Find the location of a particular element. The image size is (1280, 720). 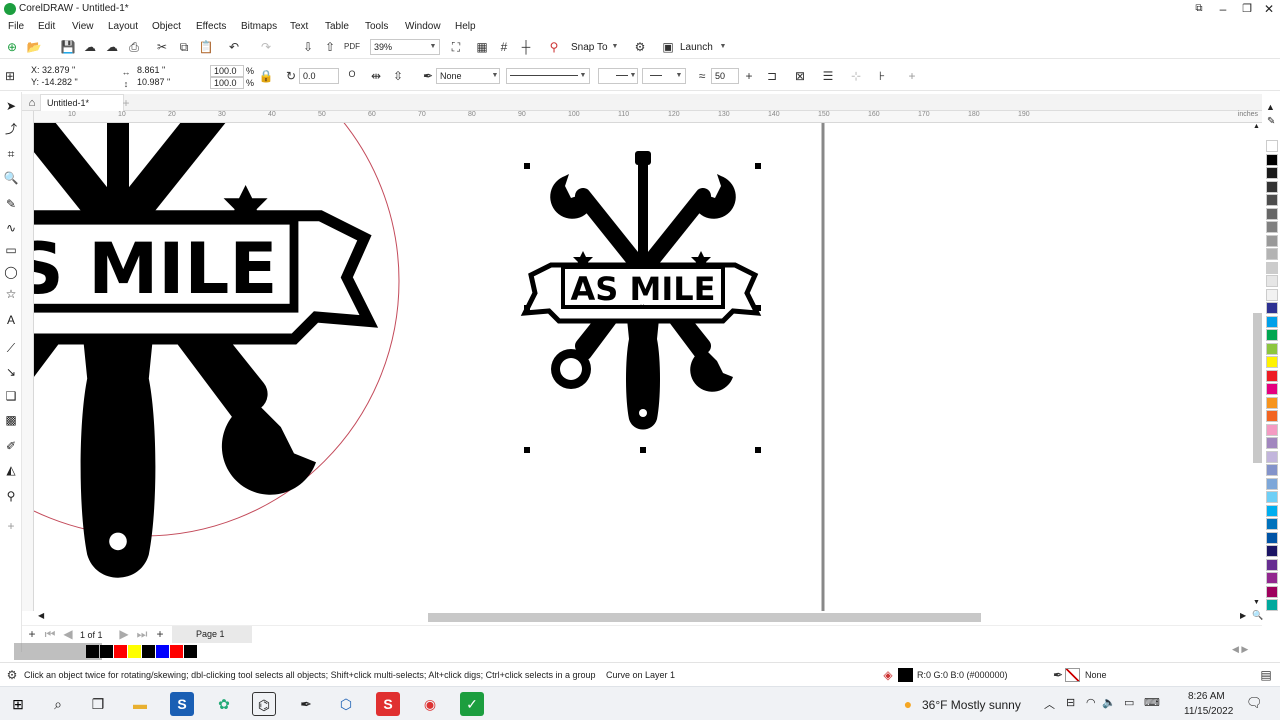

scroll-left-icon: ◀ is located at coordinates (41, 615).